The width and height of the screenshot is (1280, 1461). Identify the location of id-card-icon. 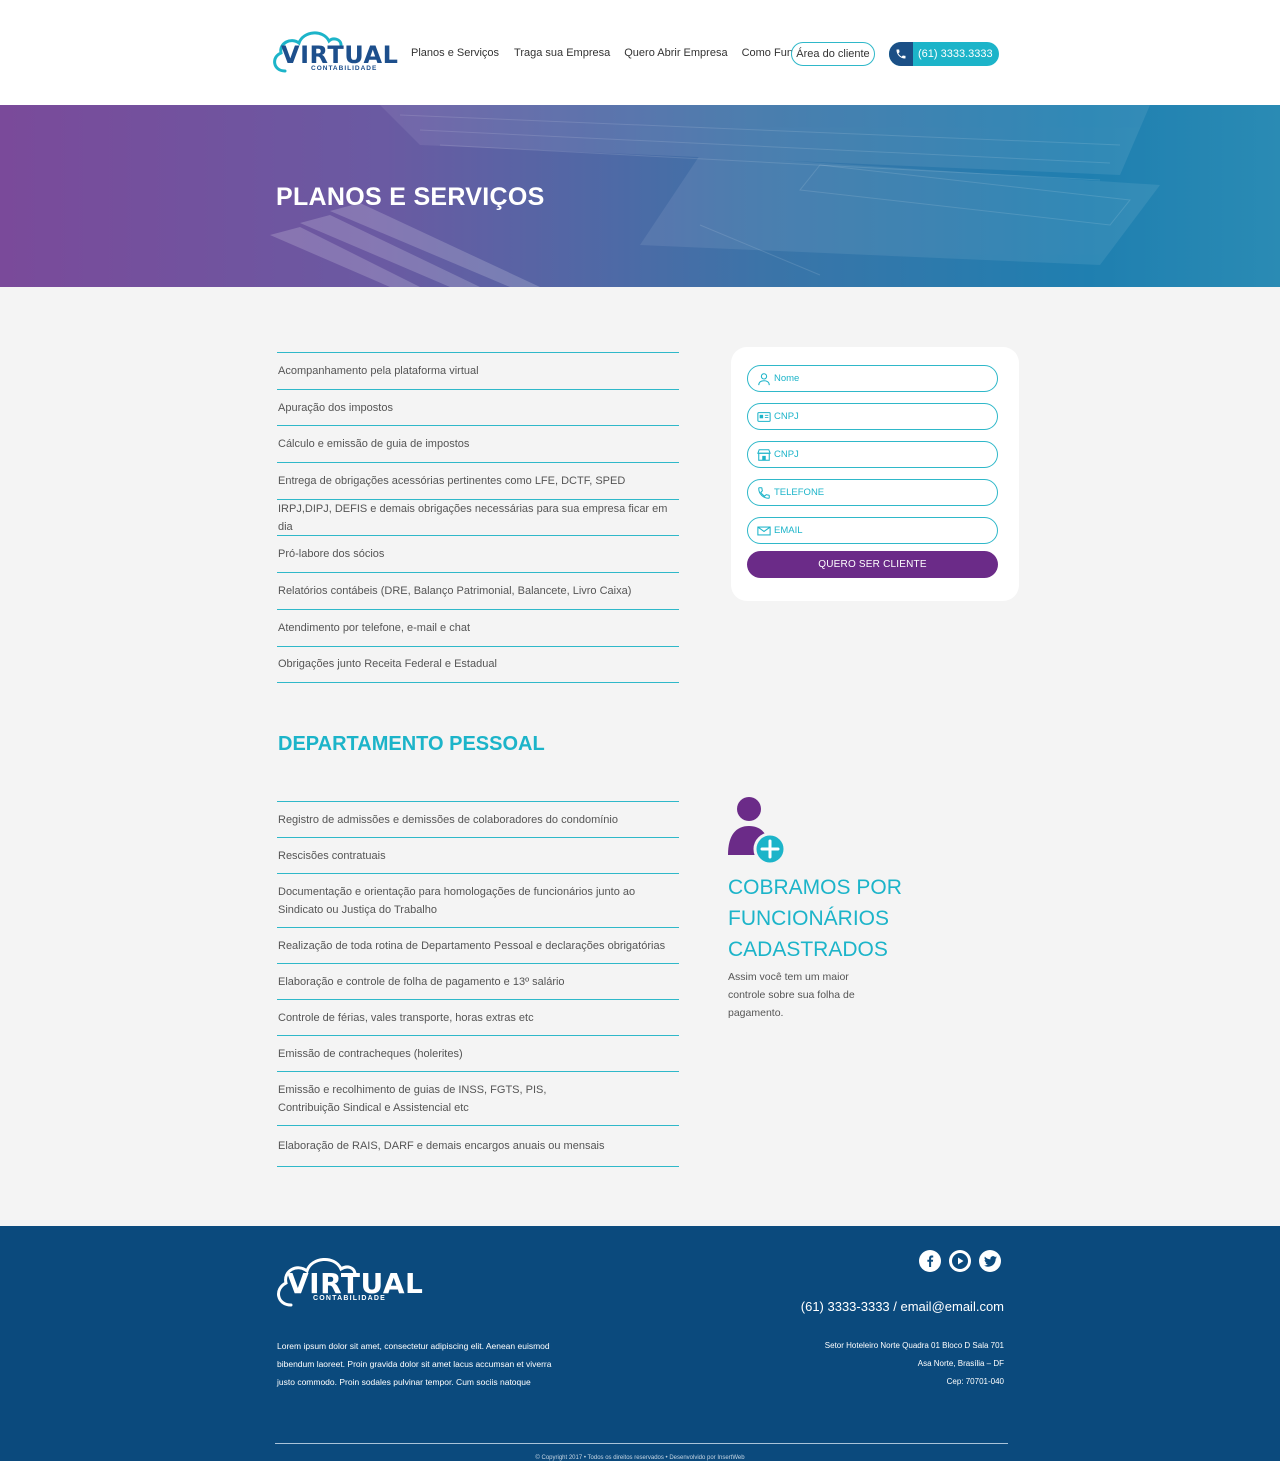
(764, 417).